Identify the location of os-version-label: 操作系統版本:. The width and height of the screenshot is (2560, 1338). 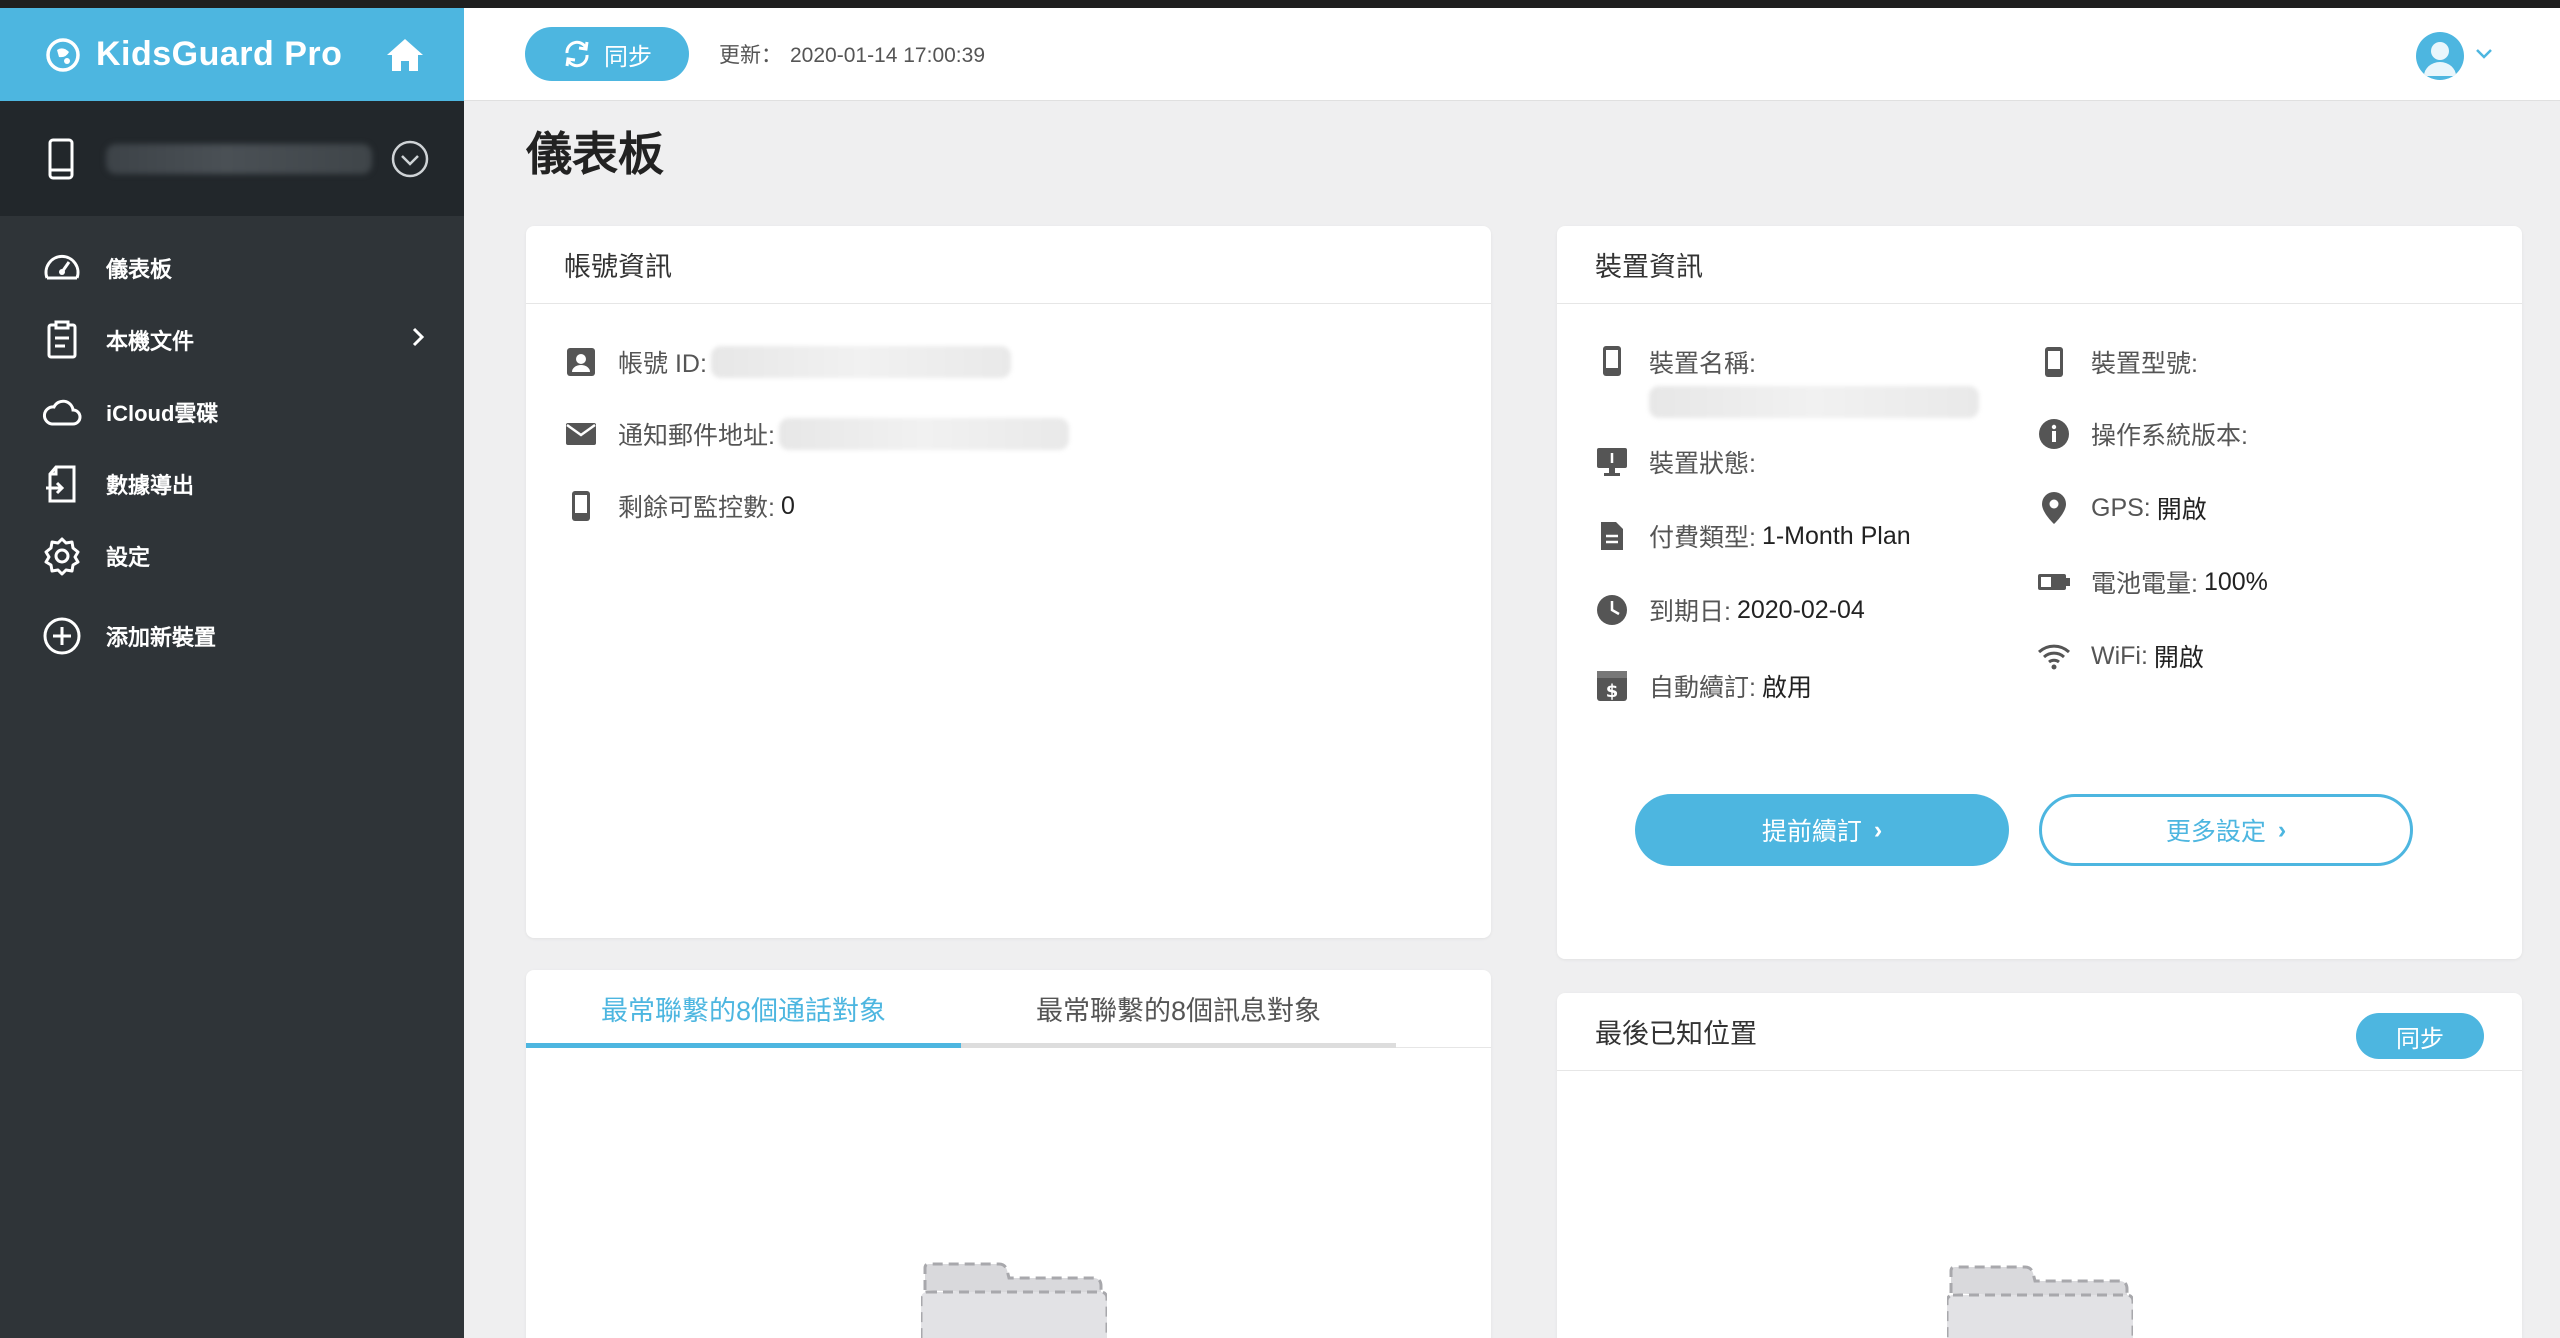
(2169, 436).